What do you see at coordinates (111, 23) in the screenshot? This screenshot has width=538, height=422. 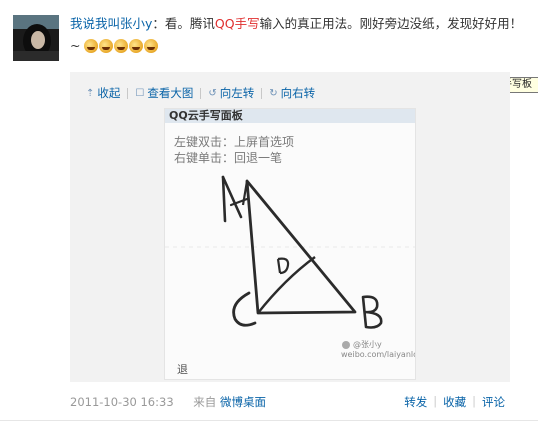 I see `author-link: 我说我叫张小y` at bounding box center [111, 23].